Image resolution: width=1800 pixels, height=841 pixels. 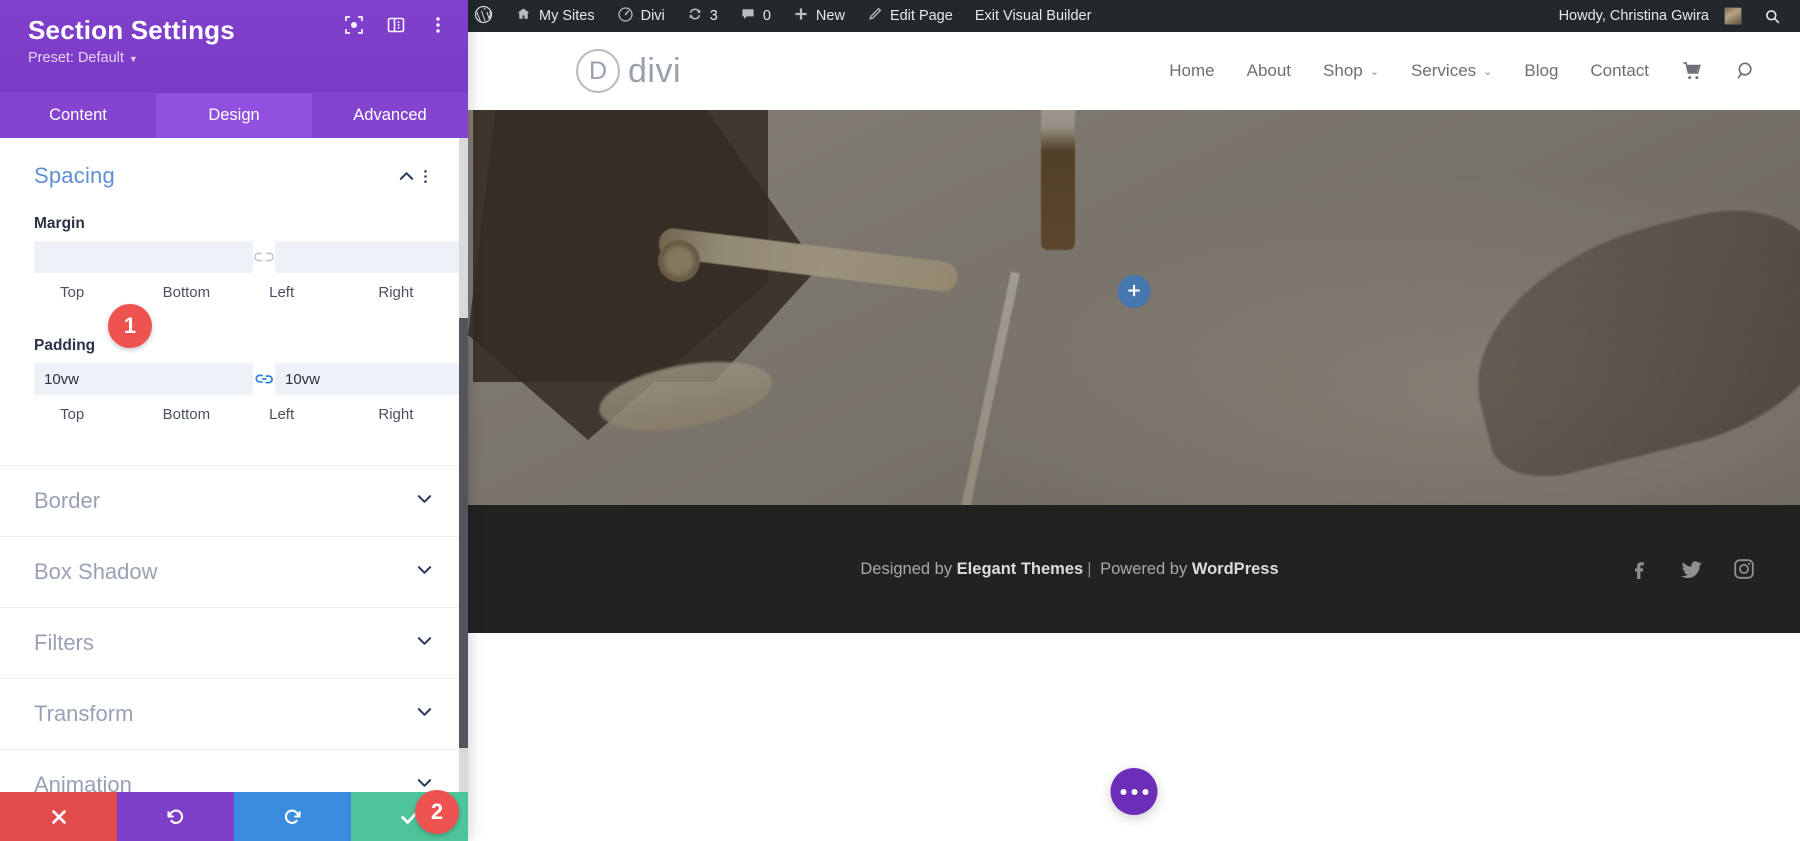 I want to click on adminbar-account: Howdy, Christina Gwira, so click(x=1676, y=16).